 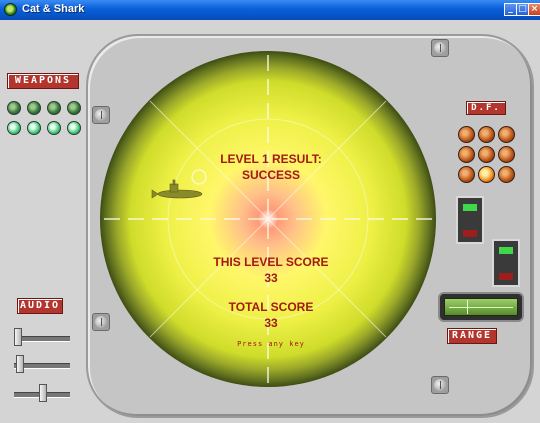 I want to click on close-button: ×, so click(x=534, y=9).